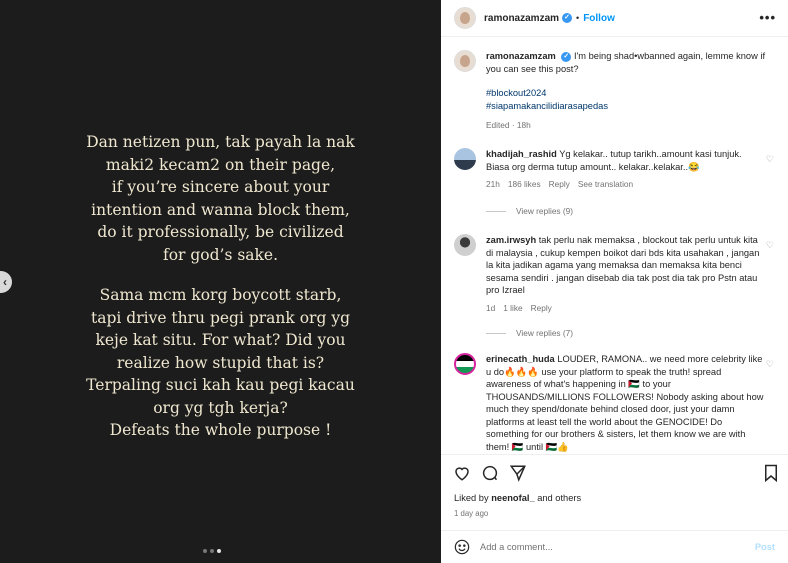 The image size is (788, 563). Describe the element at coordinates (219, 551) in the screenshot. I see `carousel-dot-active` at that location.